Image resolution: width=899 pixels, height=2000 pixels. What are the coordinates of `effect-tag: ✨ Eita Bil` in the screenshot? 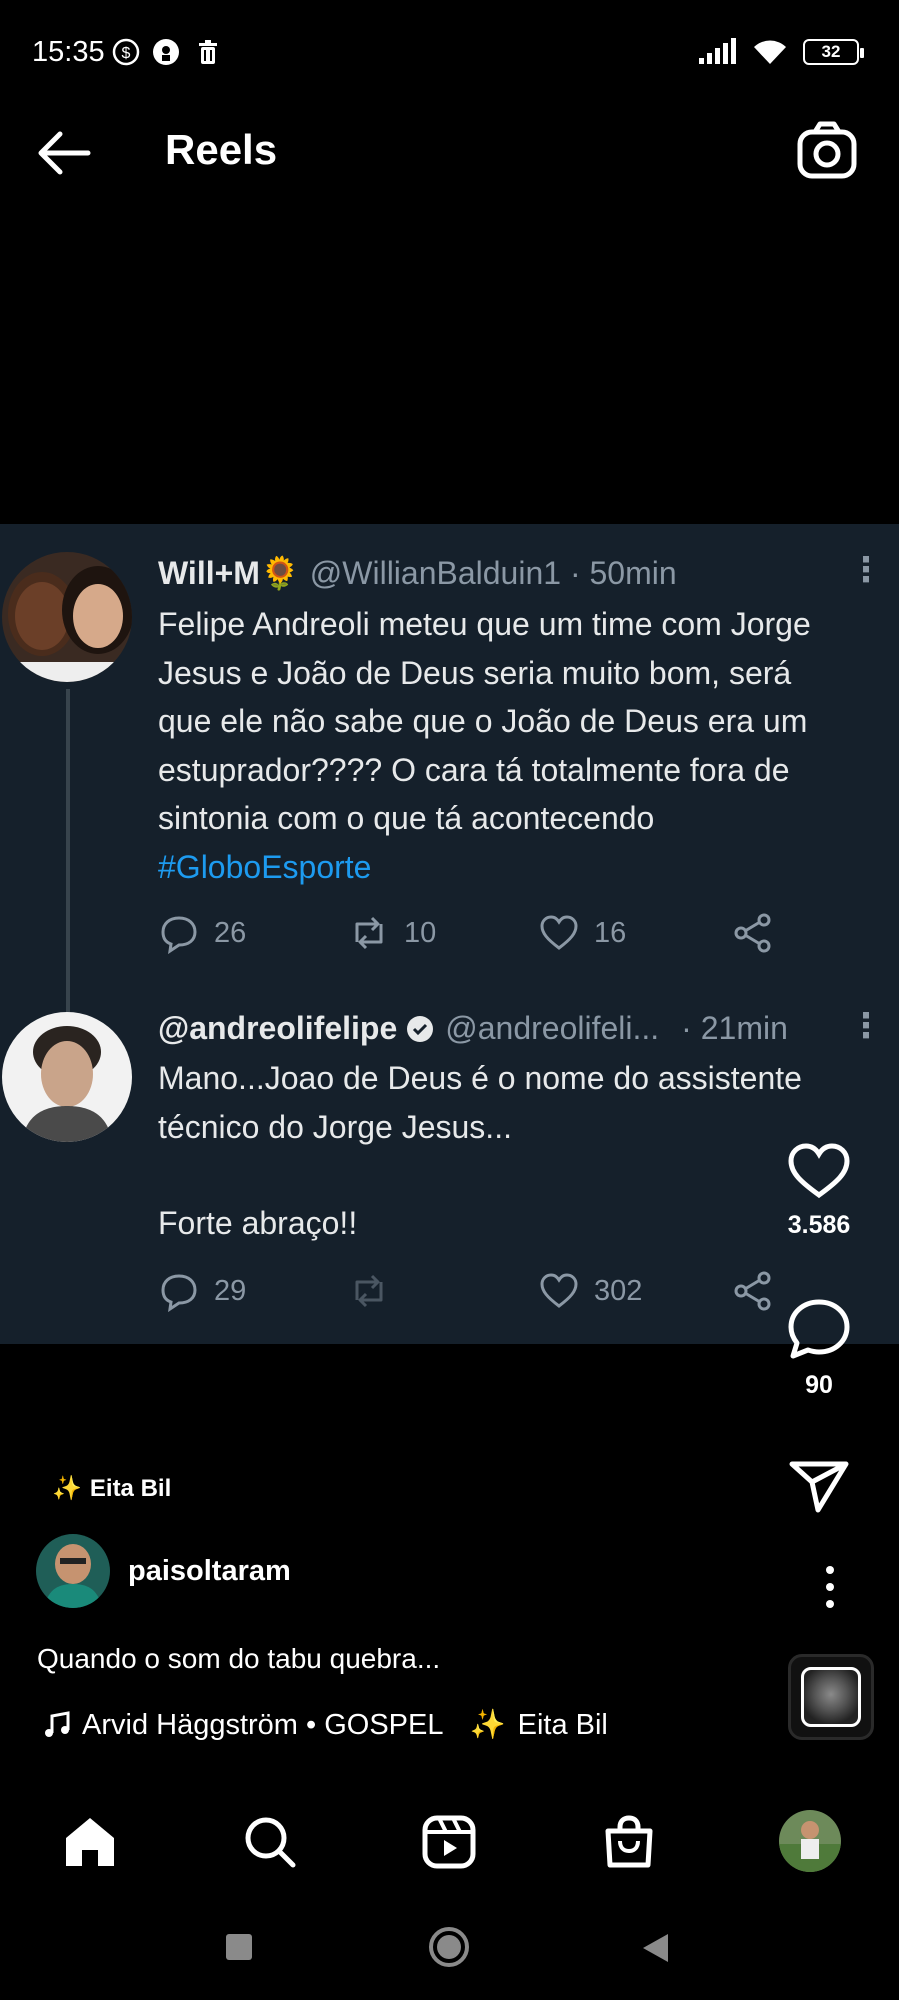 It's located at (111, 1488).